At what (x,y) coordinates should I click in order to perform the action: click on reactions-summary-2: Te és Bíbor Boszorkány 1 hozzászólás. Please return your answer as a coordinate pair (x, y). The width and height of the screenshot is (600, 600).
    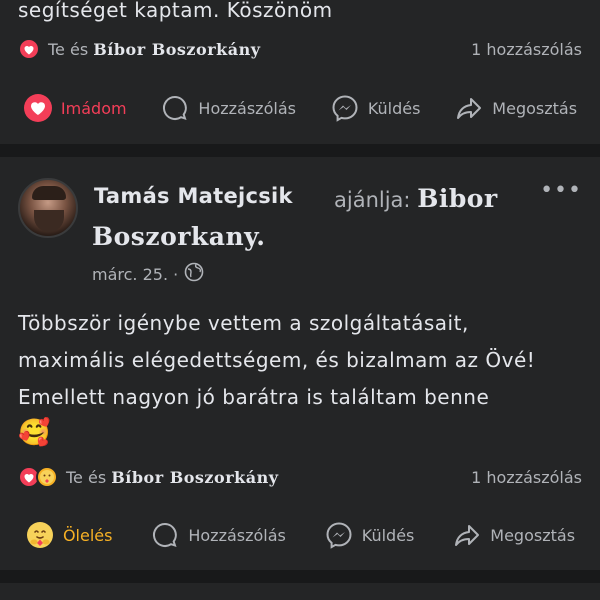
    Looking at the image, I should click on (300, 477).